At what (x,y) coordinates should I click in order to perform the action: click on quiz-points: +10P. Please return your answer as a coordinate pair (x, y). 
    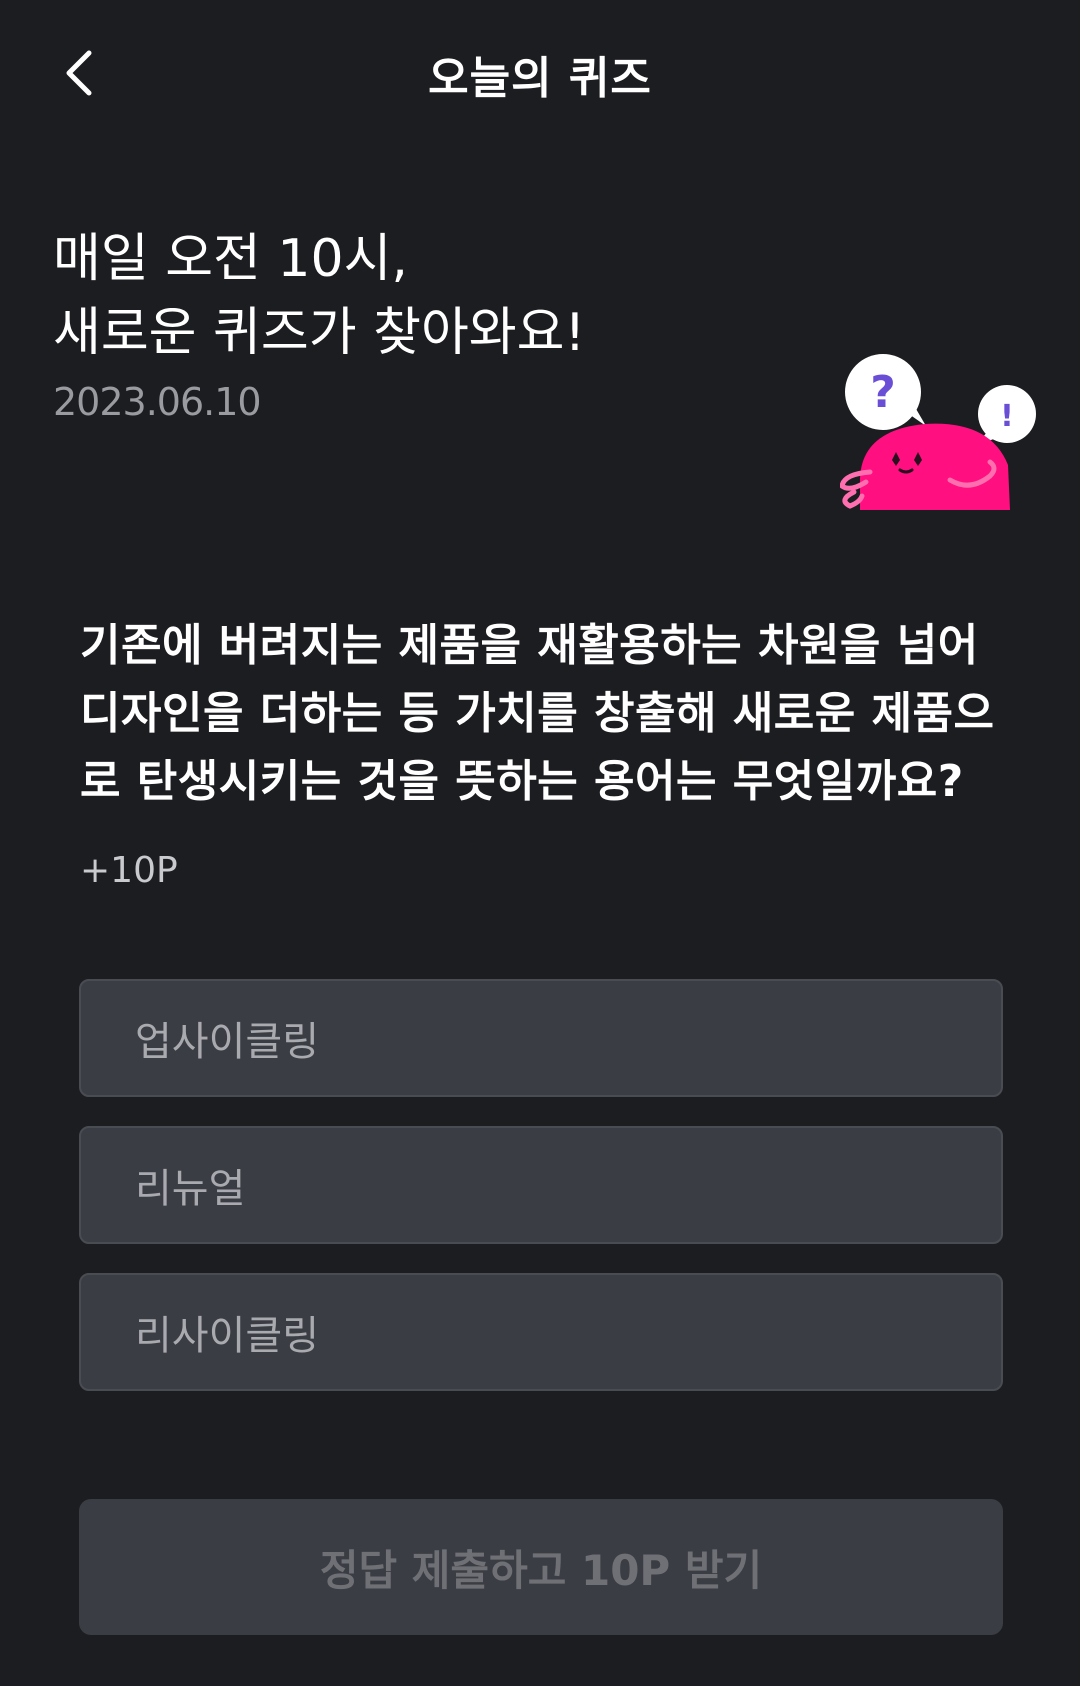
    Looking at the image, I should click on (129, 870).